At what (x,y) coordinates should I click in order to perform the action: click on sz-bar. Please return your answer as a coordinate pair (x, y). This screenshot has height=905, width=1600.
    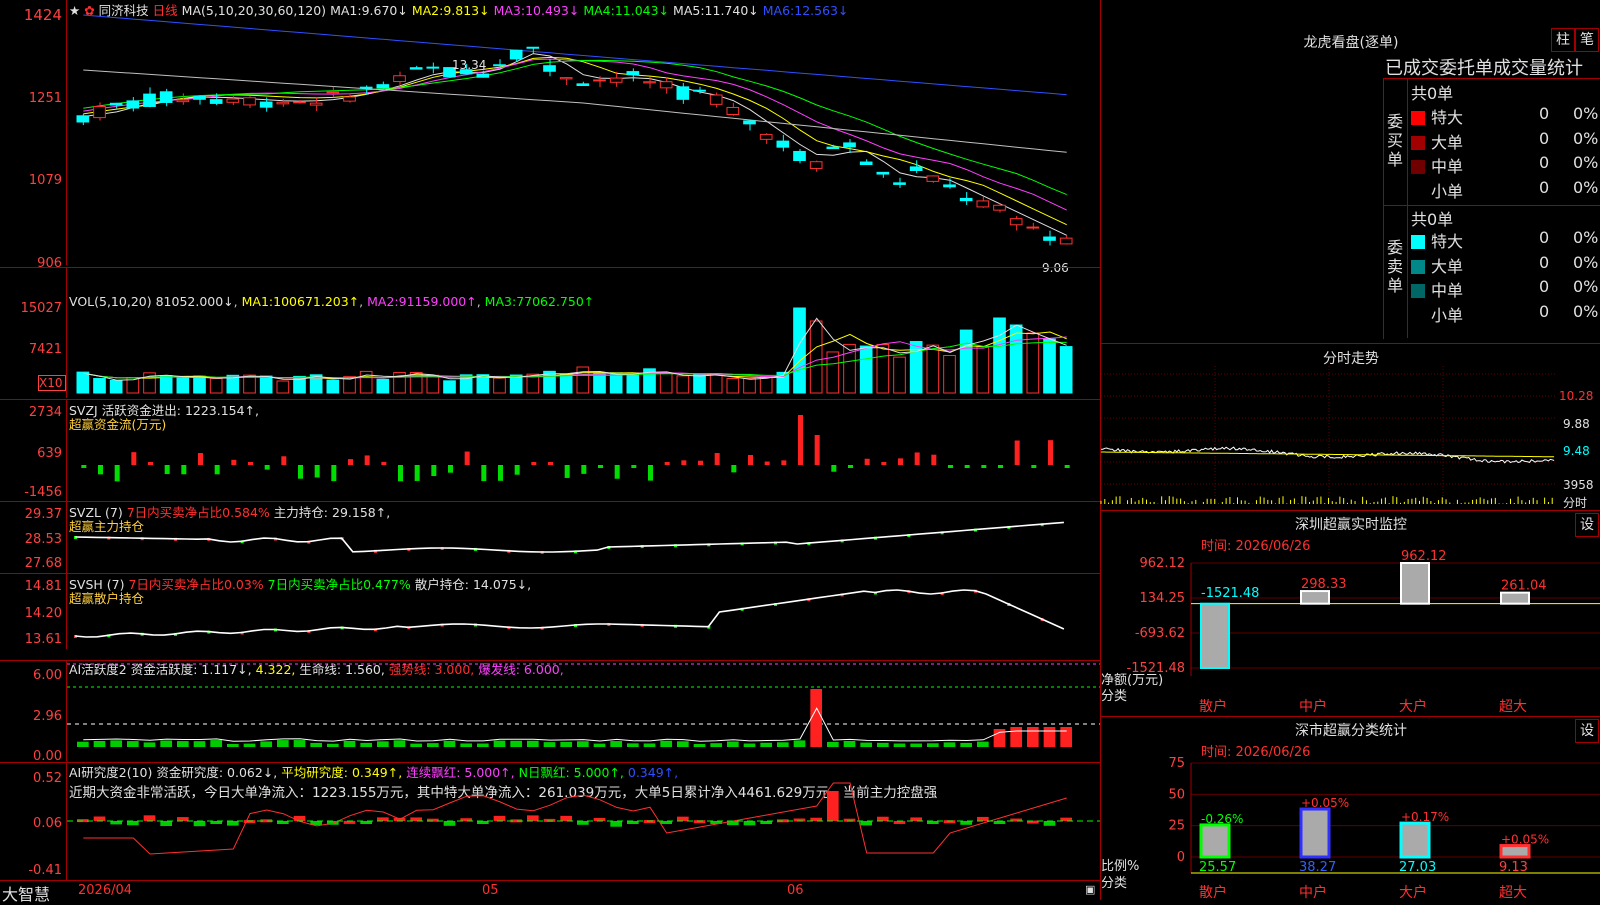
    Looking at the image, I should click on (1315, 597).